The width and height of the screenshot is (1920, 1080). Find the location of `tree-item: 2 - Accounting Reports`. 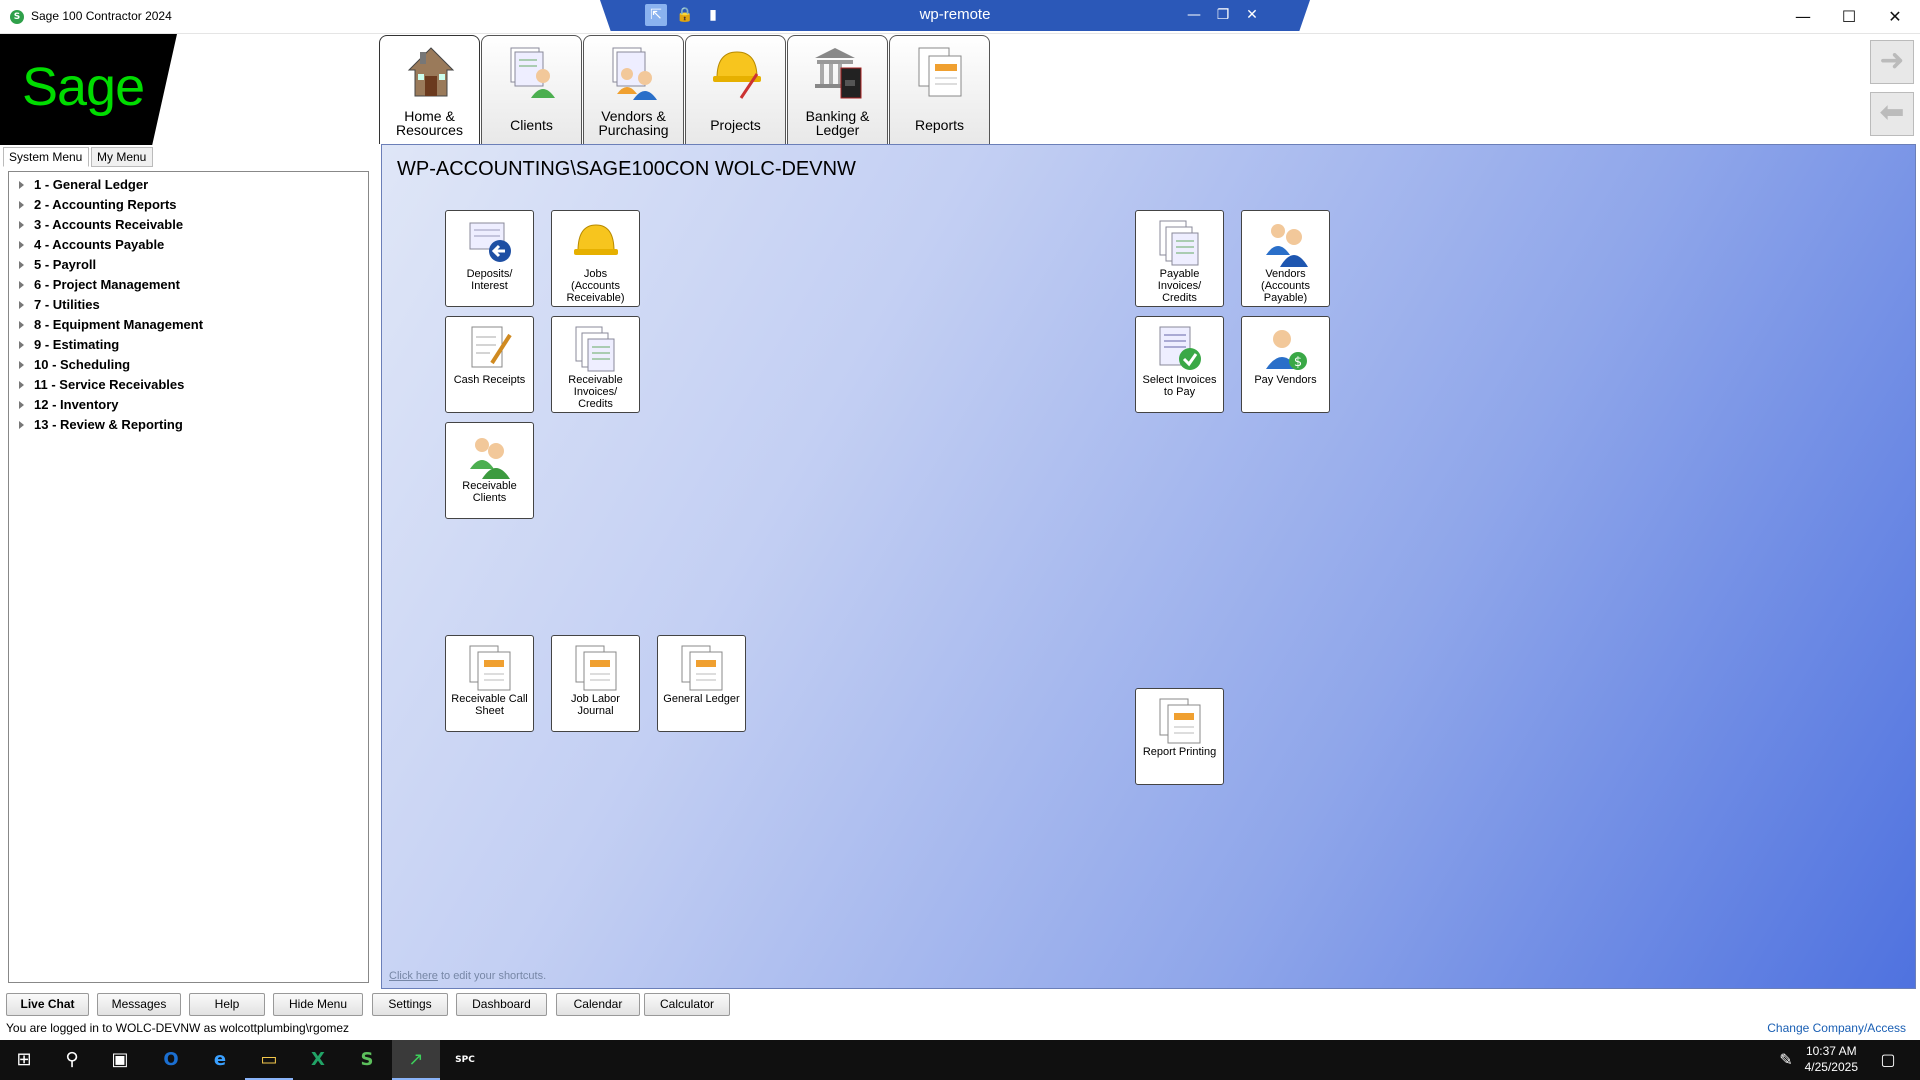

tree-item: 2 - Accounting Reports is located at coordinates (188, 205).